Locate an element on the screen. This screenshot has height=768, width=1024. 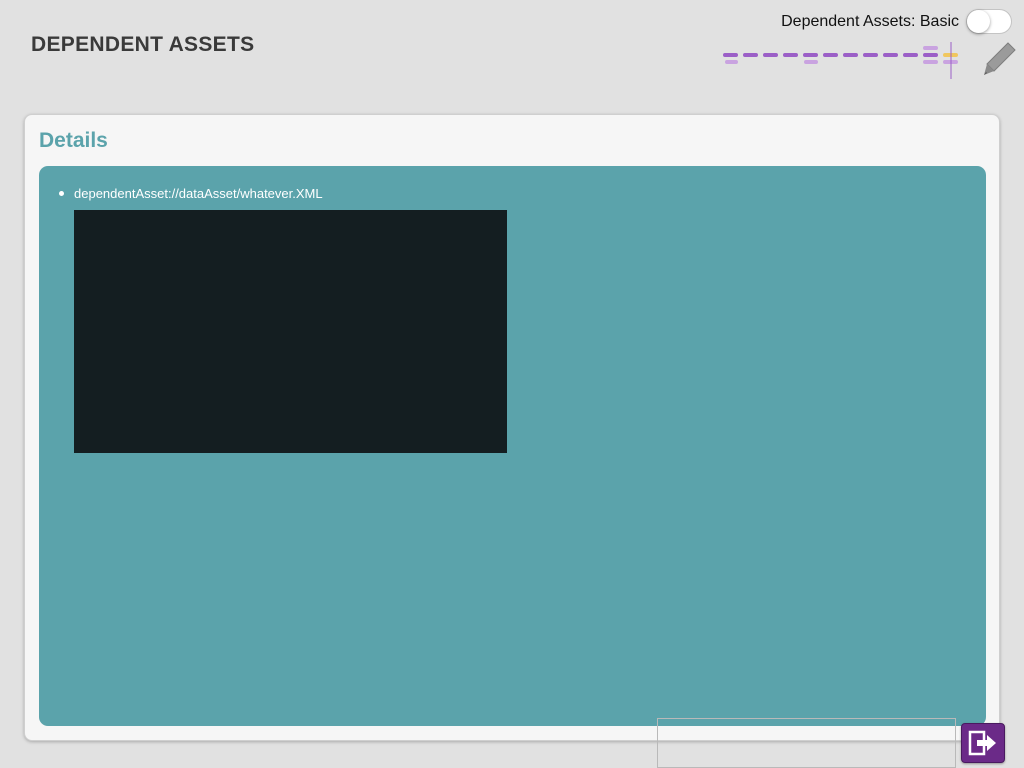
pencil-icon is located at coordinates (998, 60).